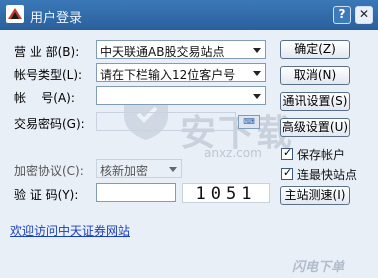 The height and width of the screenshot is (278, 378). I want to click on account-label: 帐 号(A):, so click(44, 98).